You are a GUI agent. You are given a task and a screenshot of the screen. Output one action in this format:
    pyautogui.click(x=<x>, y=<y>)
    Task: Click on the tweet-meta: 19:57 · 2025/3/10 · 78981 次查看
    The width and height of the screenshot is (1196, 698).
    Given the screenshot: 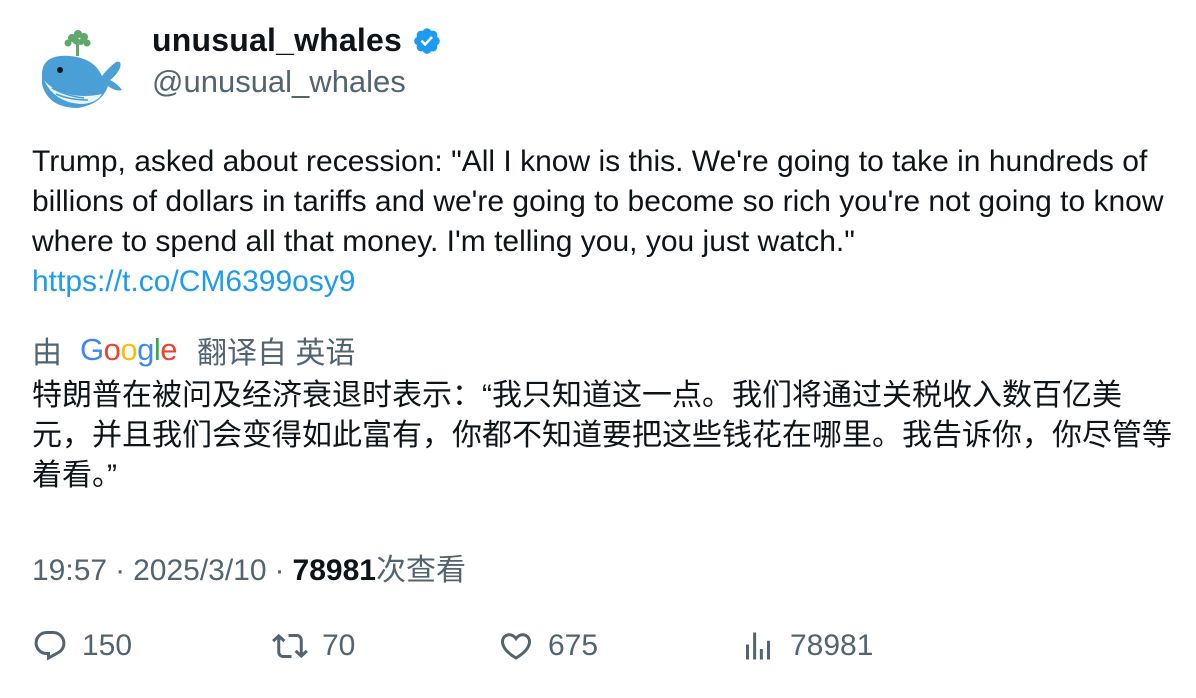 What is the action you would take?
    pyautogui.click(x=249, y=567)
    